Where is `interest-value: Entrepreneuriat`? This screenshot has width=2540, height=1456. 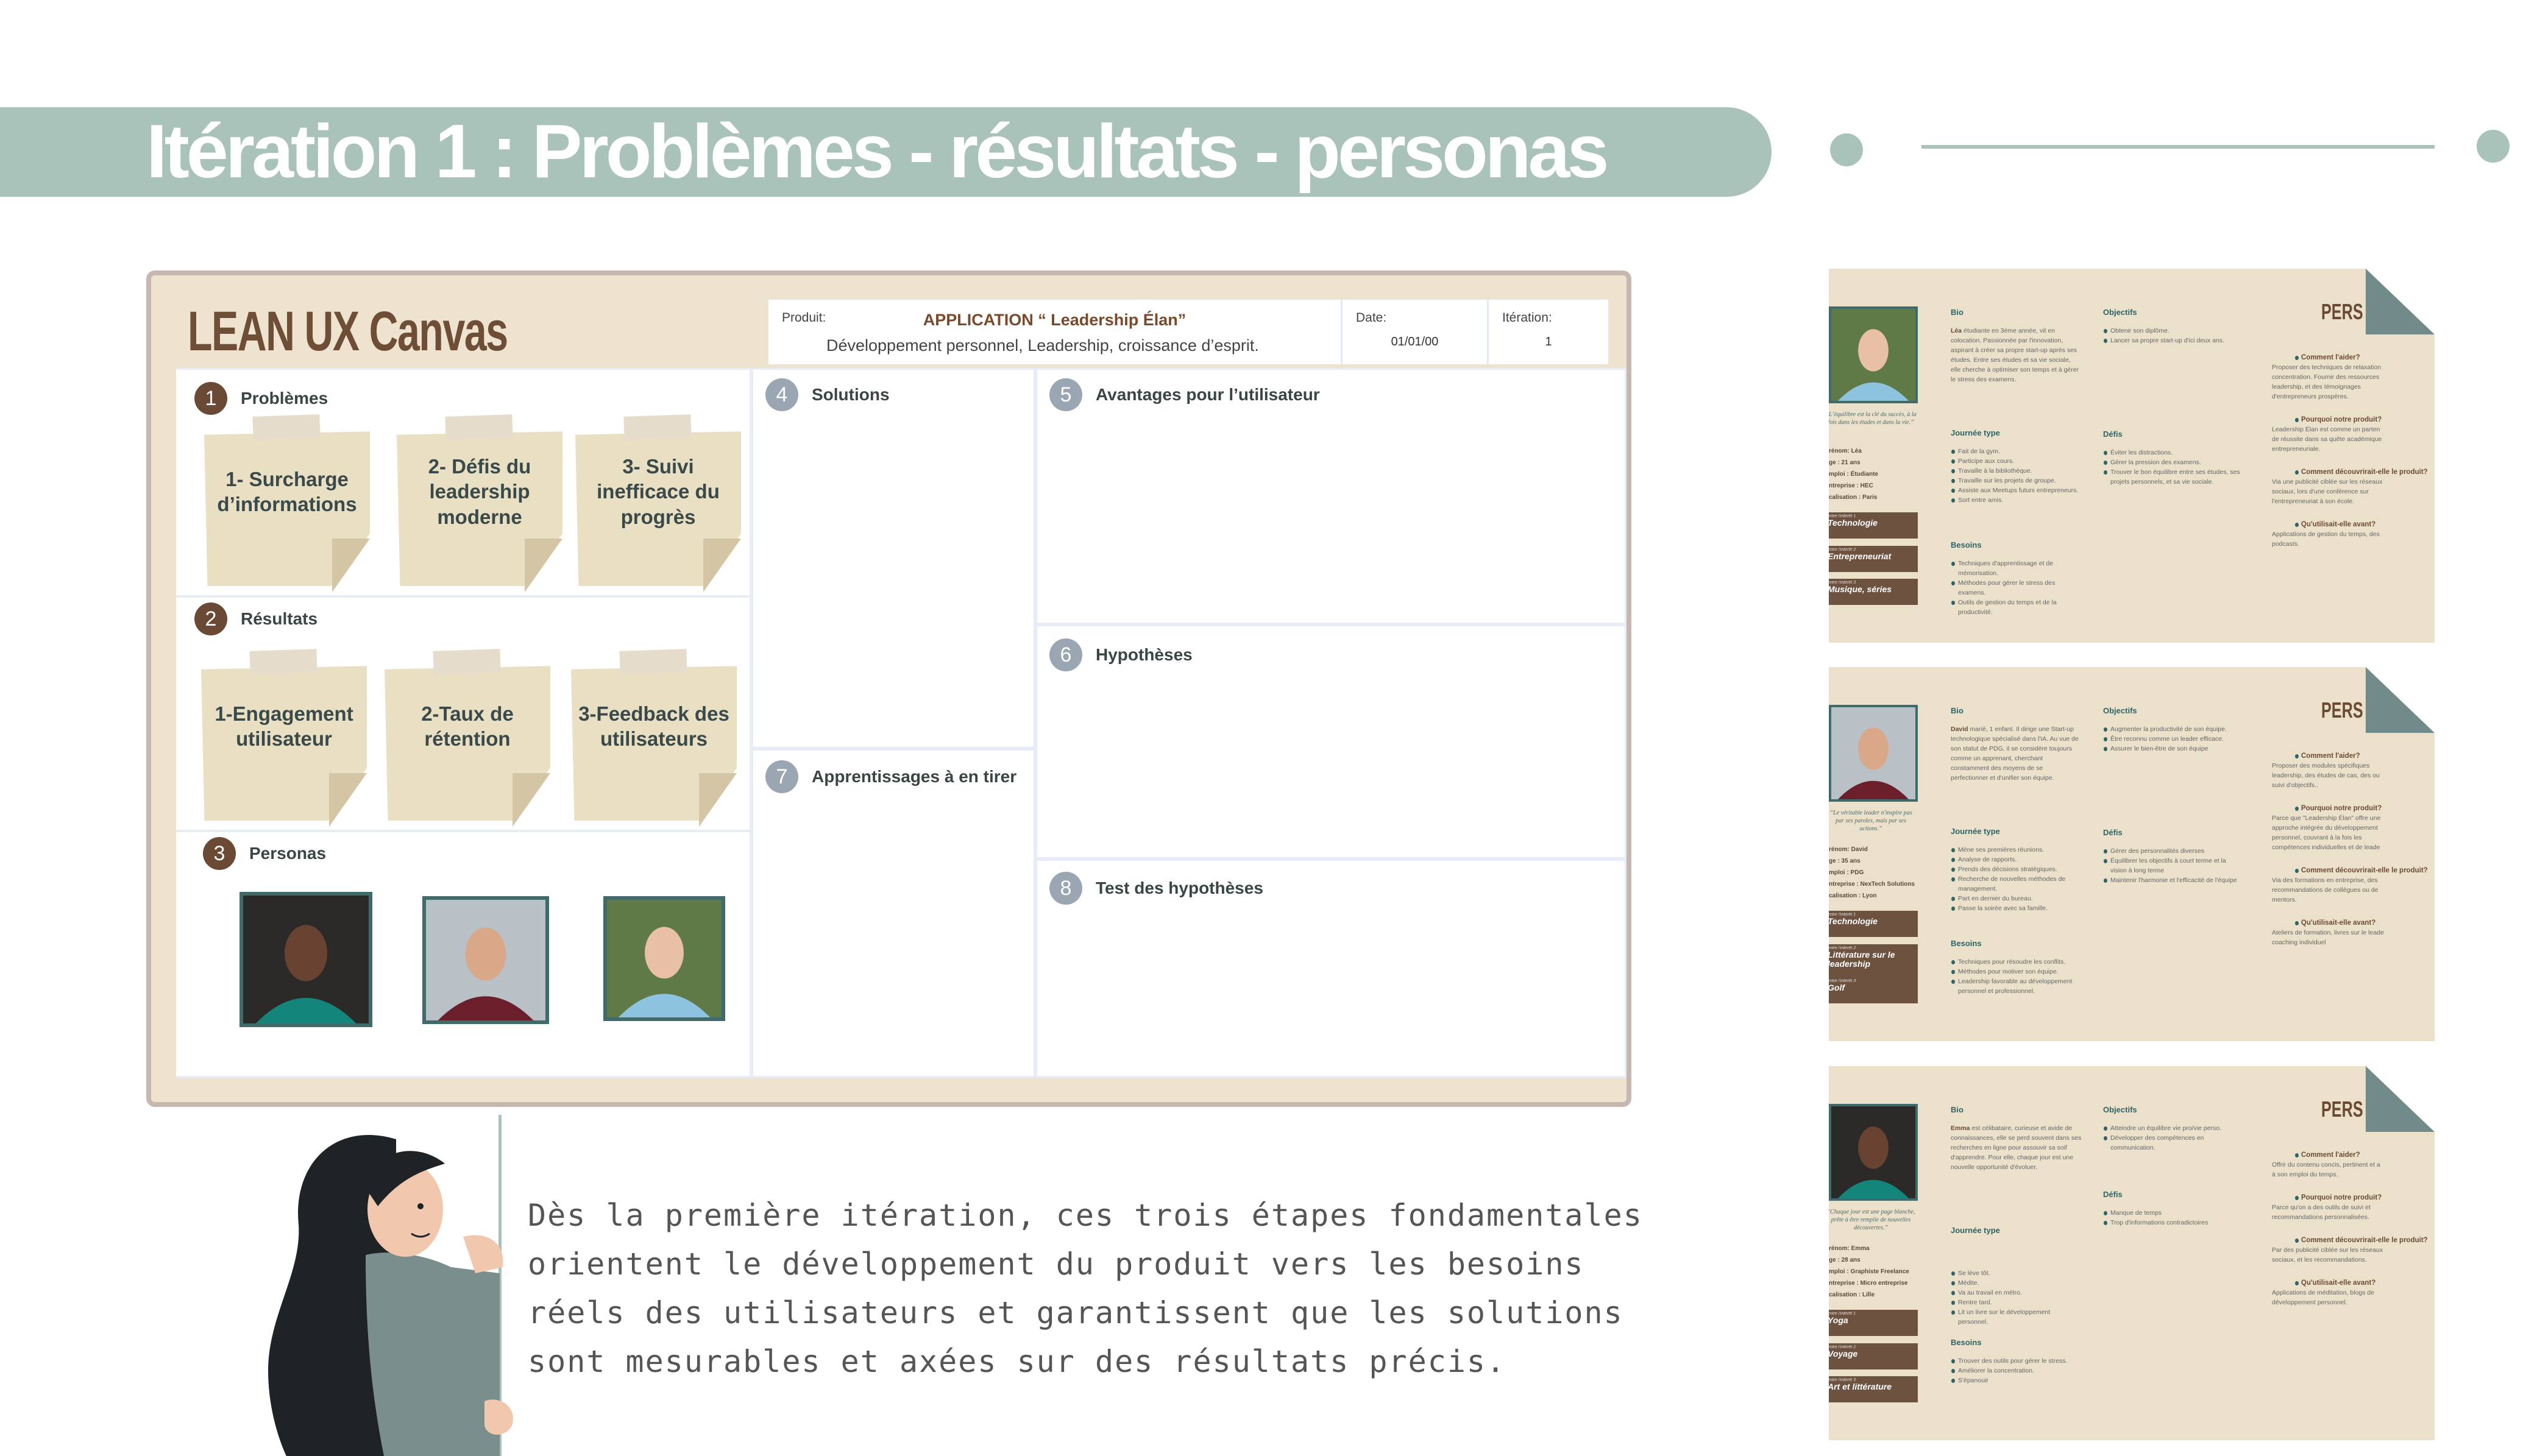
interest-value: Entrepreneuriat is located at coordinates (1861, 556).